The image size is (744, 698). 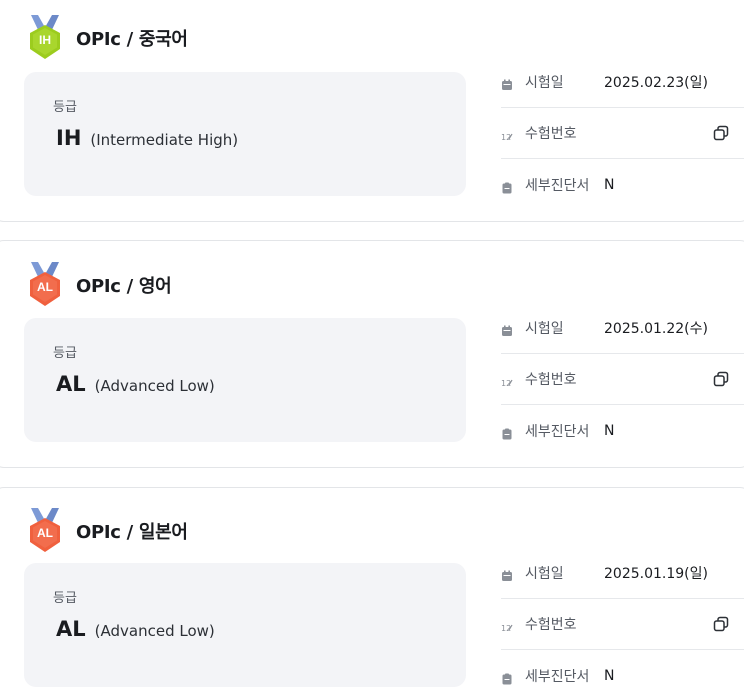 I want to click on test-date-value: 2025.02.23(일), so click(x=656, y=83).